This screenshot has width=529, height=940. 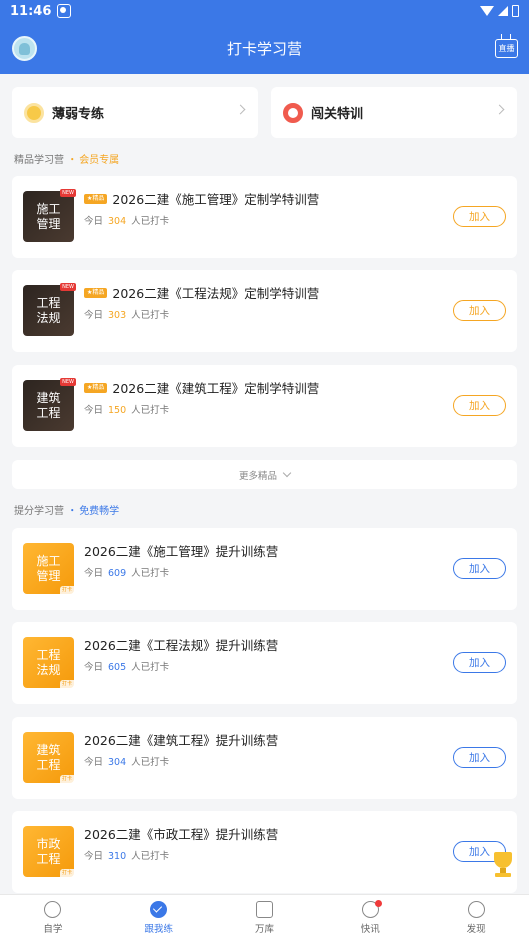 I want to click on status-bar: 11:46, so click(x=264, y=11).